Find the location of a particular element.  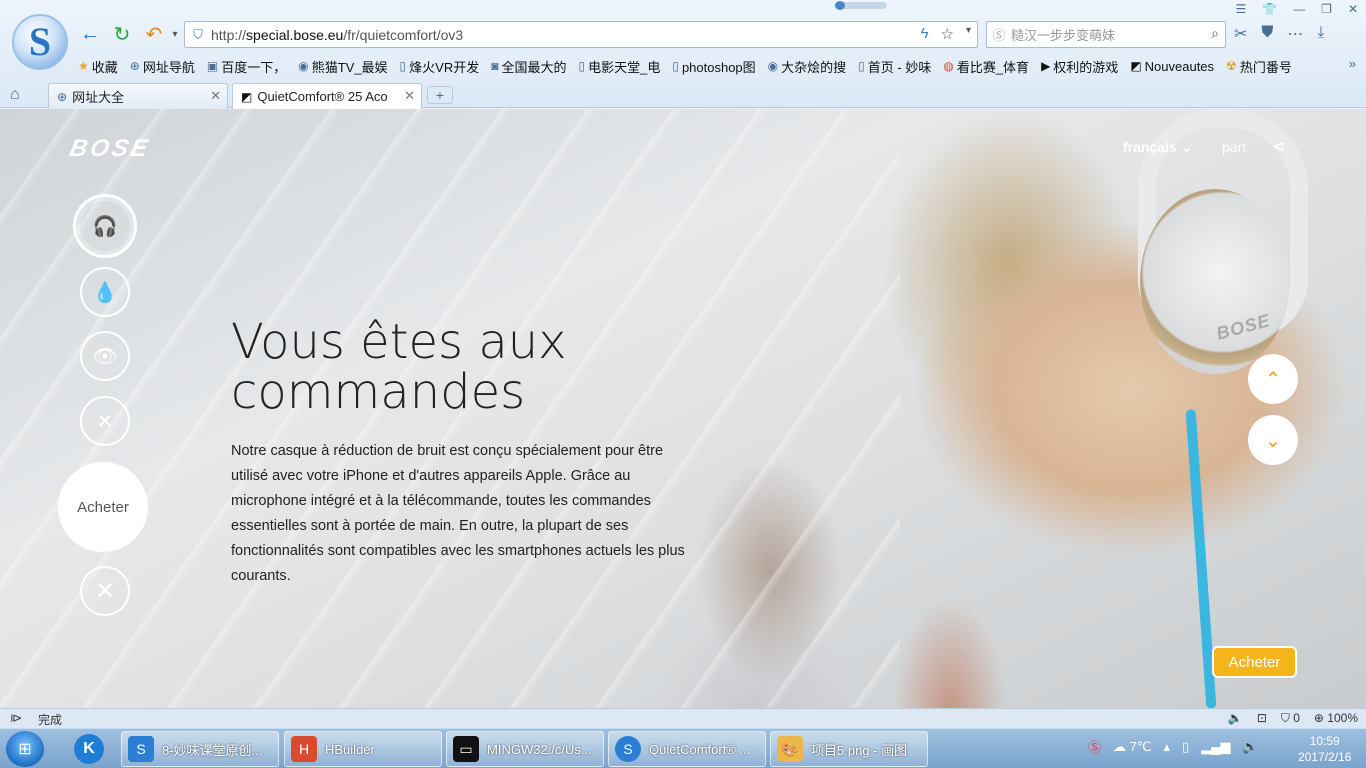

bookmarks-more-icon: » is located at coordinates (1352, 63).